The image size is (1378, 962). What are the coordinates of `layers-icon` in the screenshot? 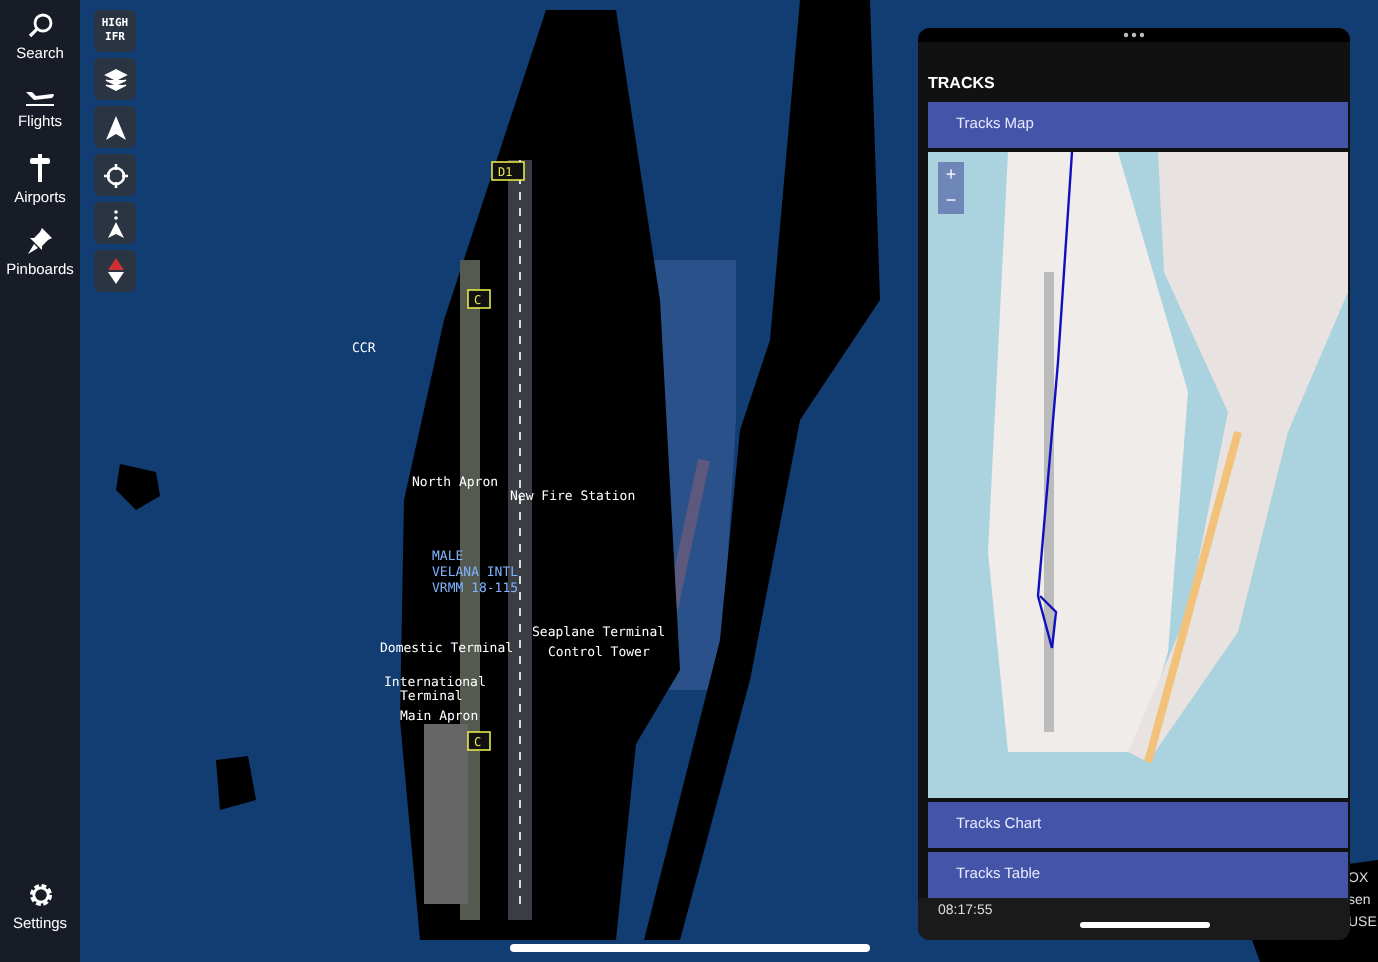 It's located at (115, 79).